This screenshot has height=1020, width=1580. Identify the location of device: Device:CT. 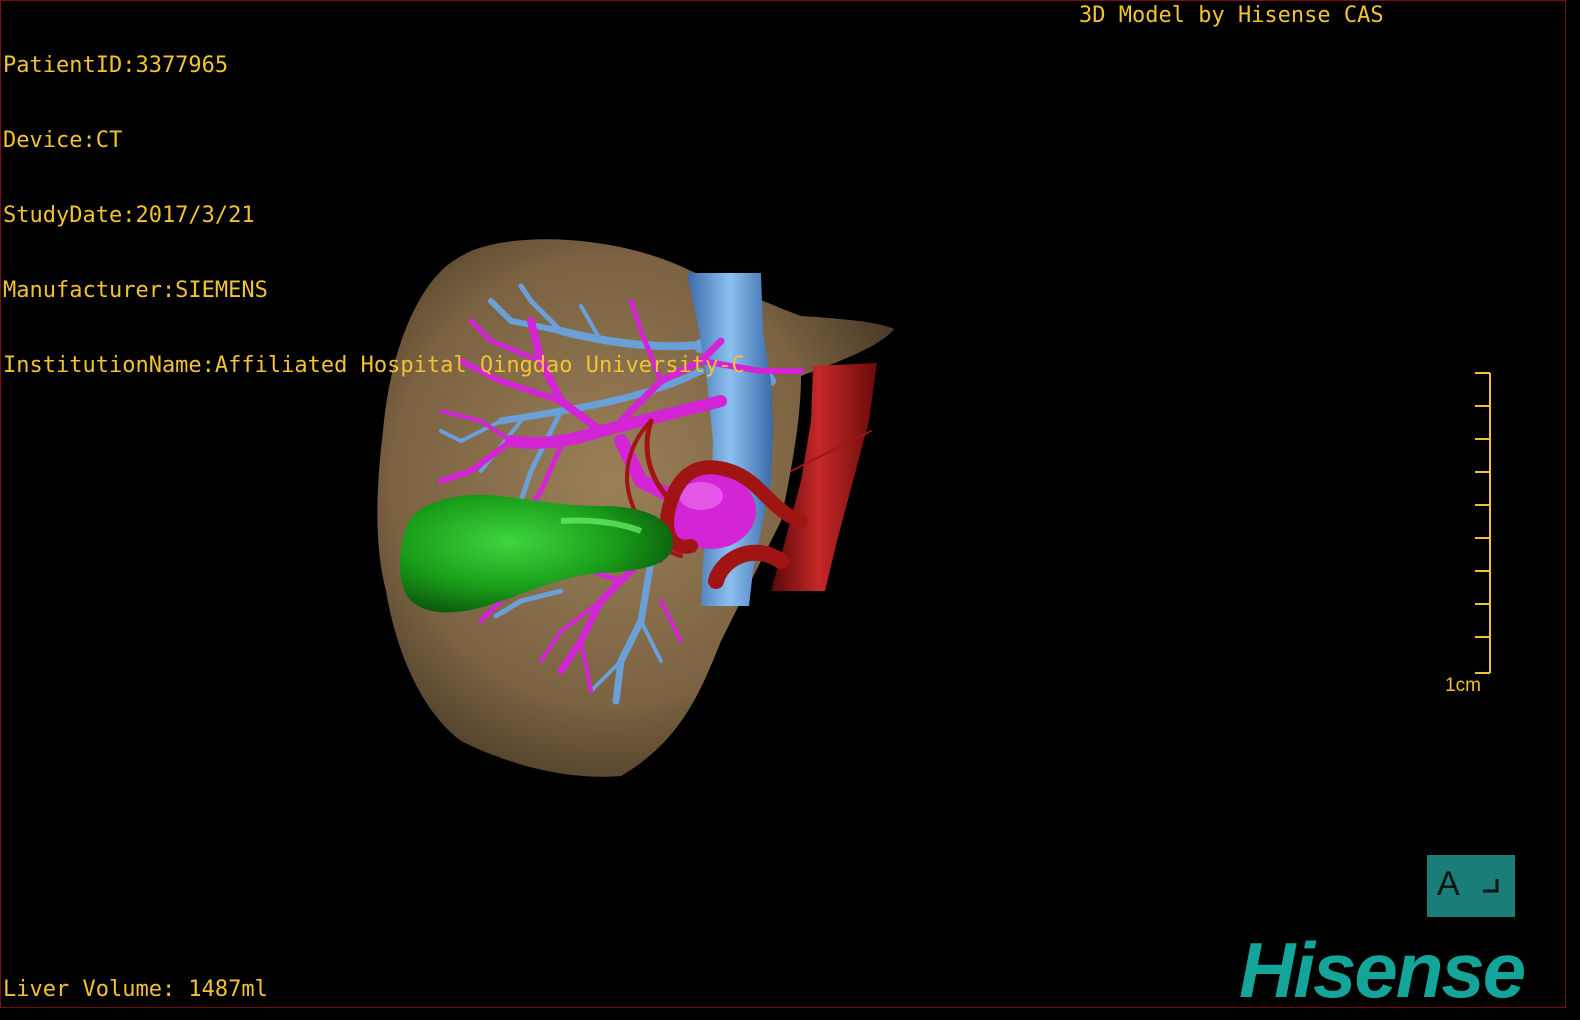
(63, 140).